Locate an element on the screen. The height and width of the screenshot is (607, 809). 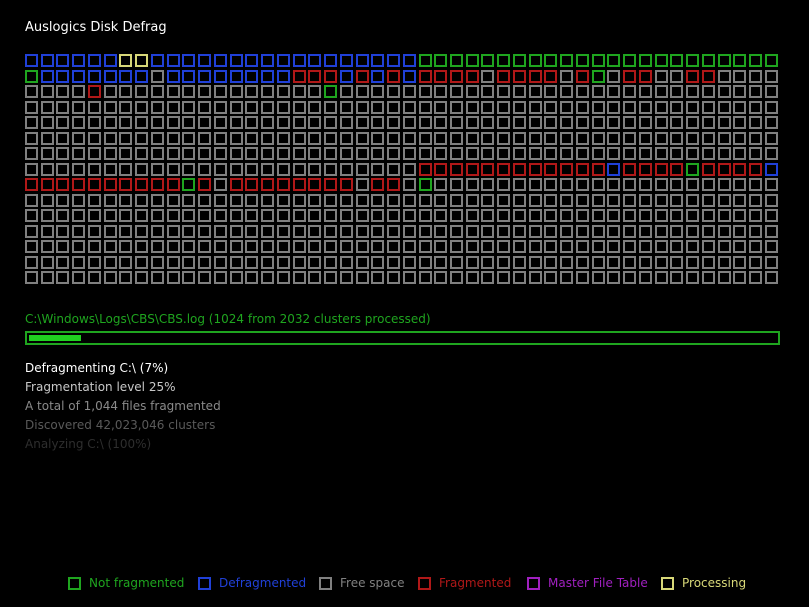
fragmented-swatch-icon is located at coordinates (424, 583).